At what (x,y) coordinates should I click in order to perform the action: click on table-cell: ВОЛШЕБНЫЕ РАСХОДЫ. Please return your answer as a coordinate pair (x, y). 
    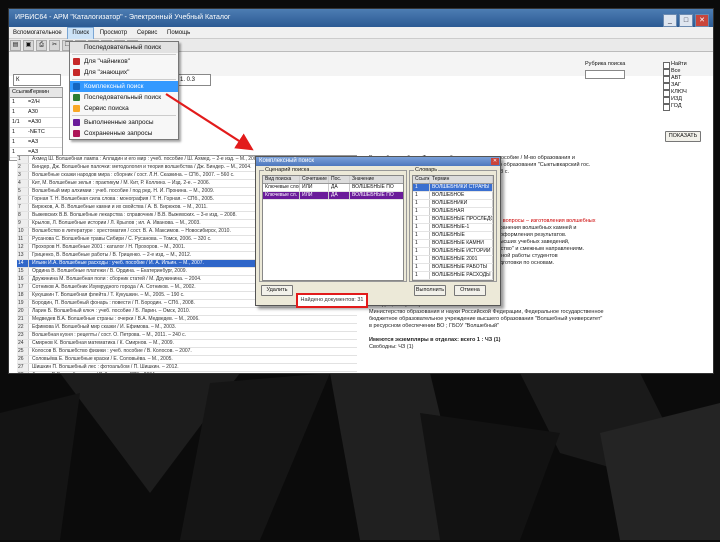
    Looking at the image, I should click on (461, 275).